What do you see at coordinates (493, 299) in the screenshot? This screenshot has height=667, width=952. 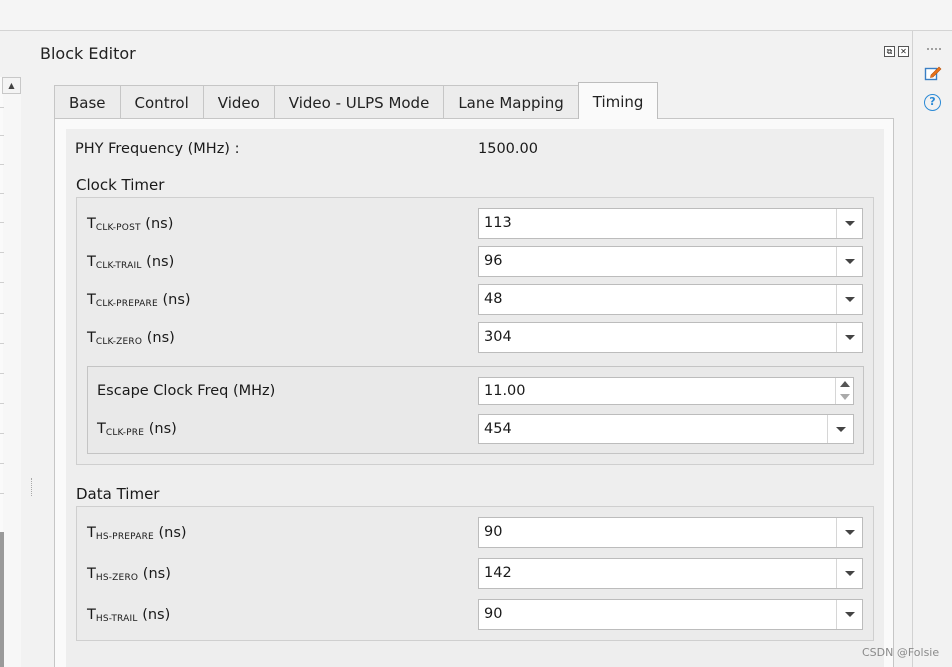 I see `tclk-prepare-value: 48` at bounding box center [493, 299].